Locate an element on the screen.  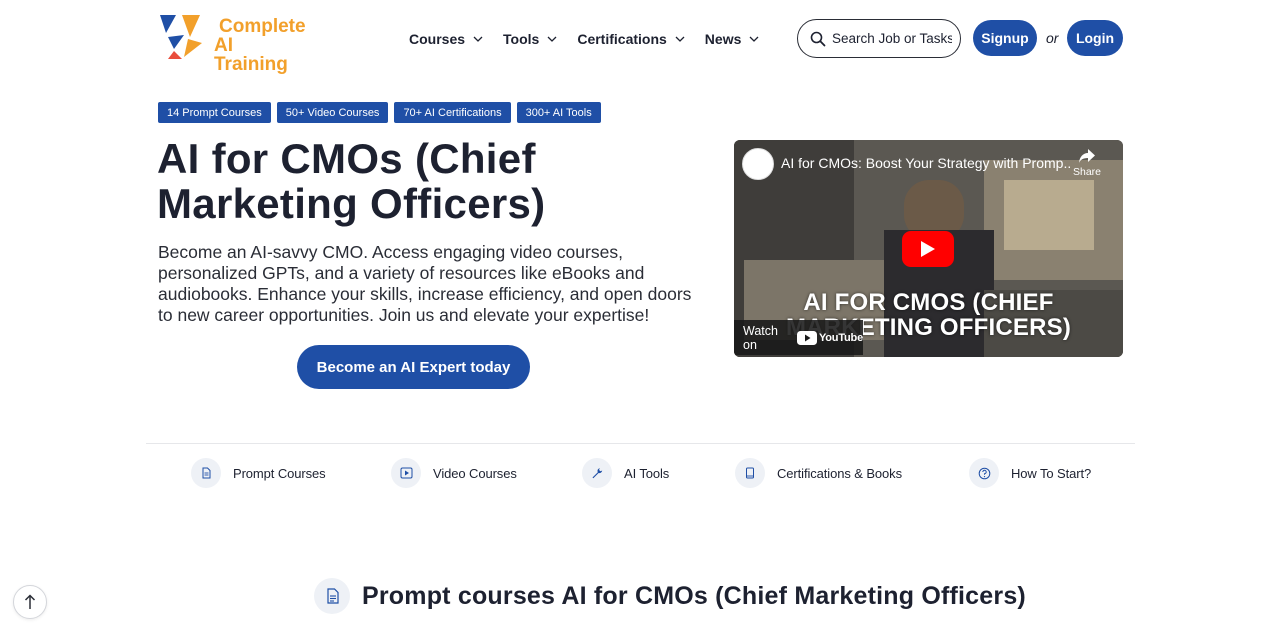
share-icon is located at coordinates (1087, 156).